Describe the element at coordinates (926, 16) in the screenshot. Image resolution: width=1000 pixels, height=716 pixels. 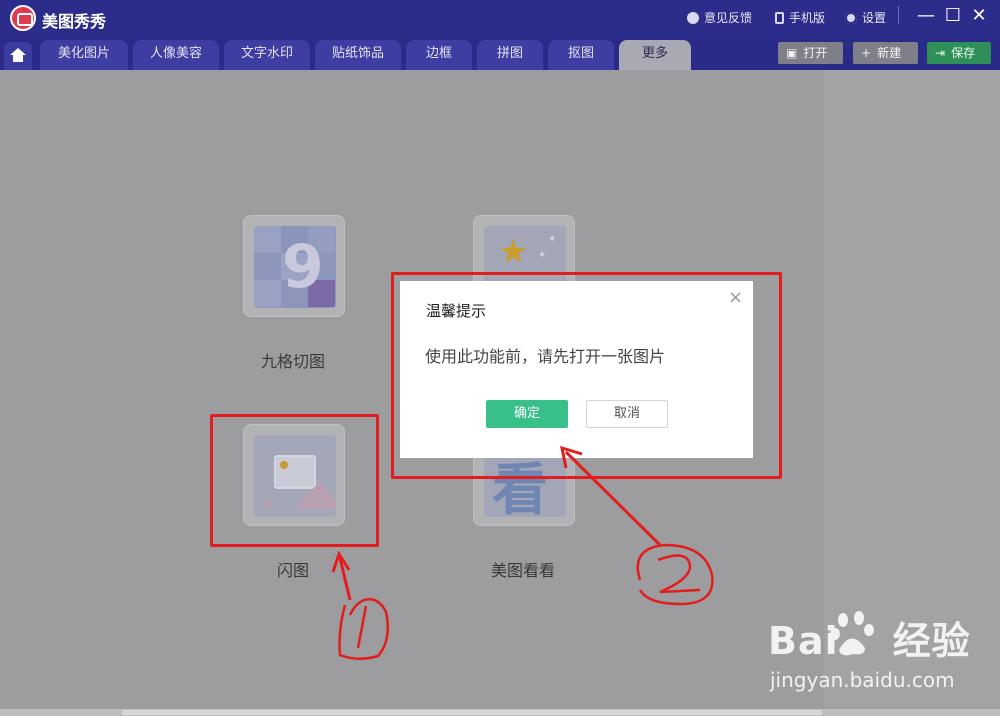
I see `minimize-button: —` at that location.